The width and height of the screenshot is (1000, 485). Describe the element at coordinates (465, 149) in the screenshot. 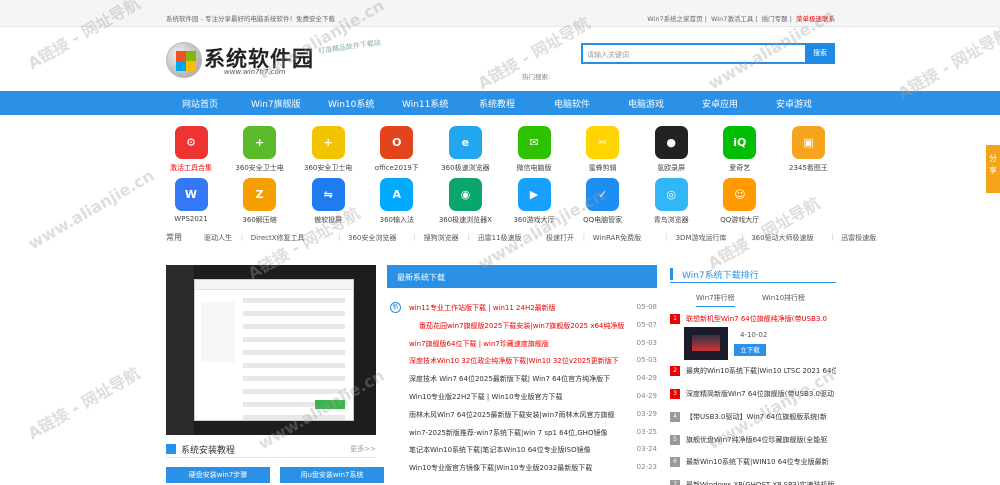

I see `app-360-browser: e 360极速浏览器` at that location.